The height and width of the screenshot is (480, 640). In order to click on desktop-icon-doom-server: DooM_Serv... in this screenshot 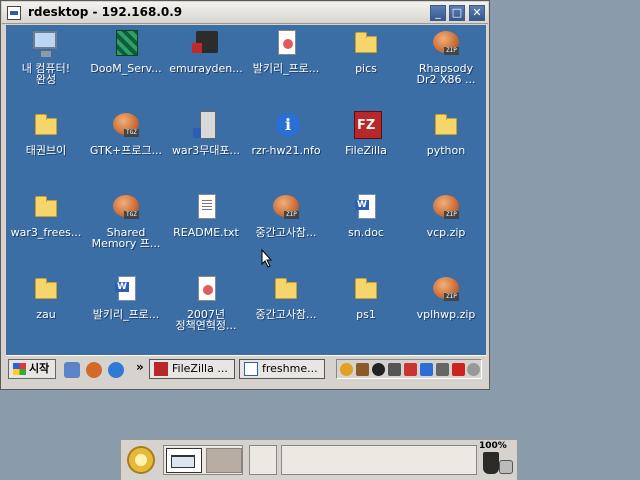, I will do `click(126, 50)`.